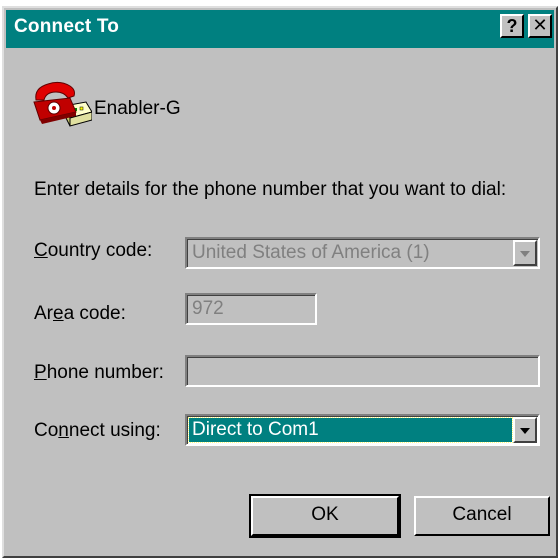  I want to click on telephone-modem-icon, so click(62, 104).